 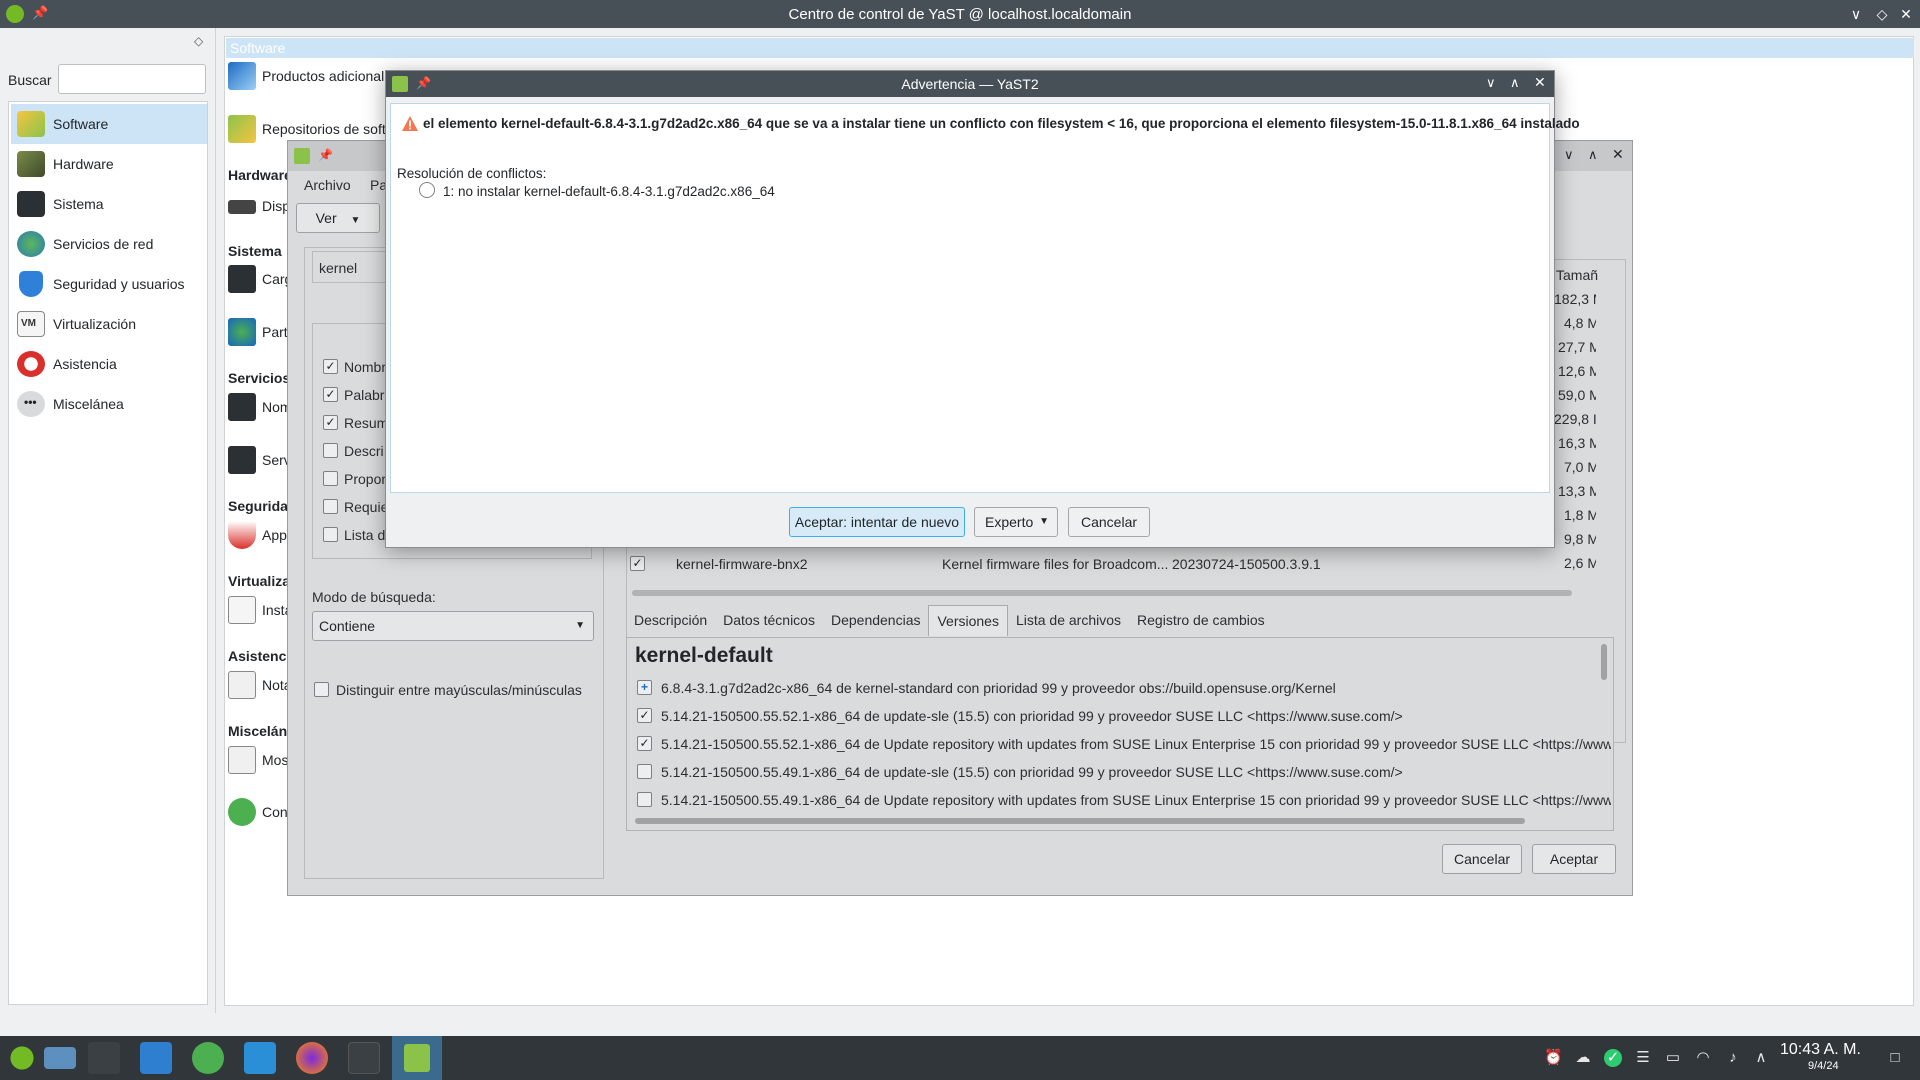 What do you see at coordinates (970, 84) in the screenshot?
I see `dialog-title: Advertencia — YaST2` at bounding box center [970, 84].